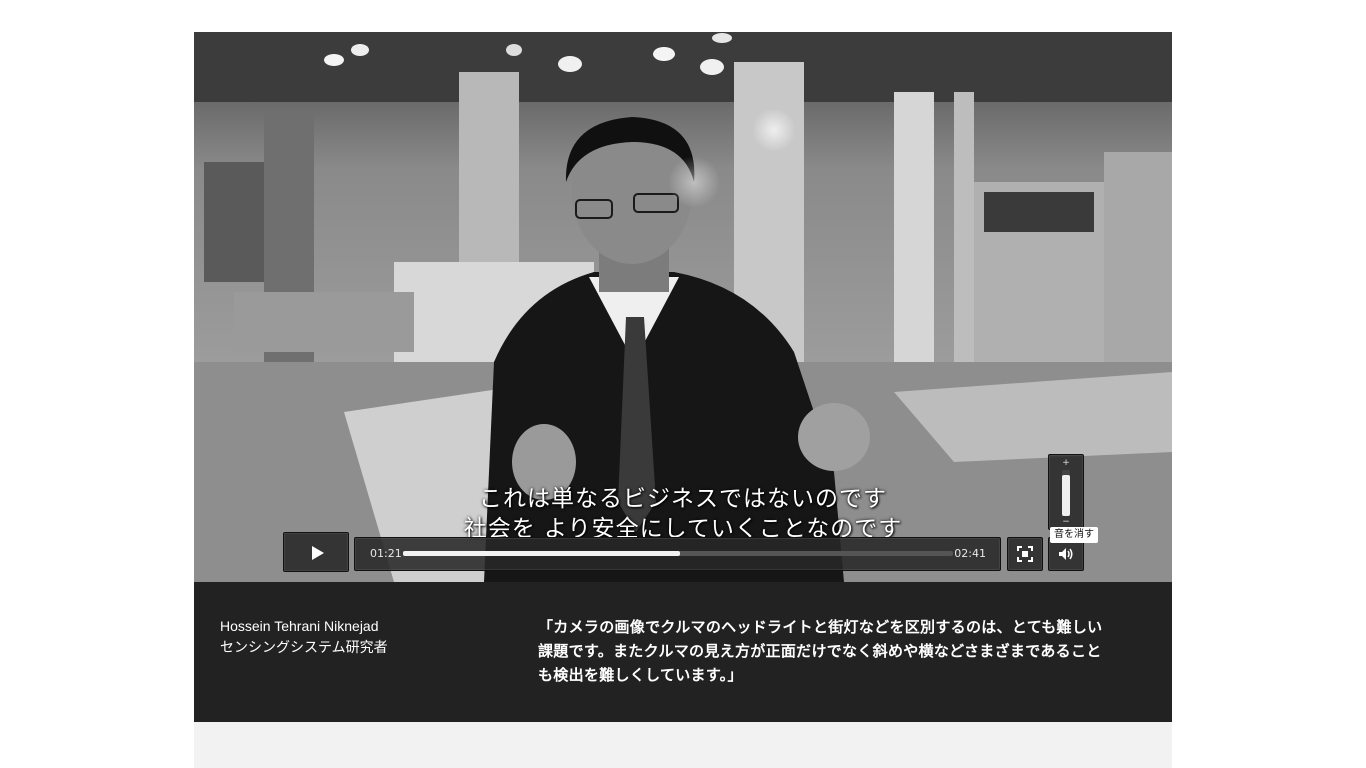 The width and height of the screenshot is (1366, 768). I want to click on volume-slider-panel: + −, so click(1066, 492).